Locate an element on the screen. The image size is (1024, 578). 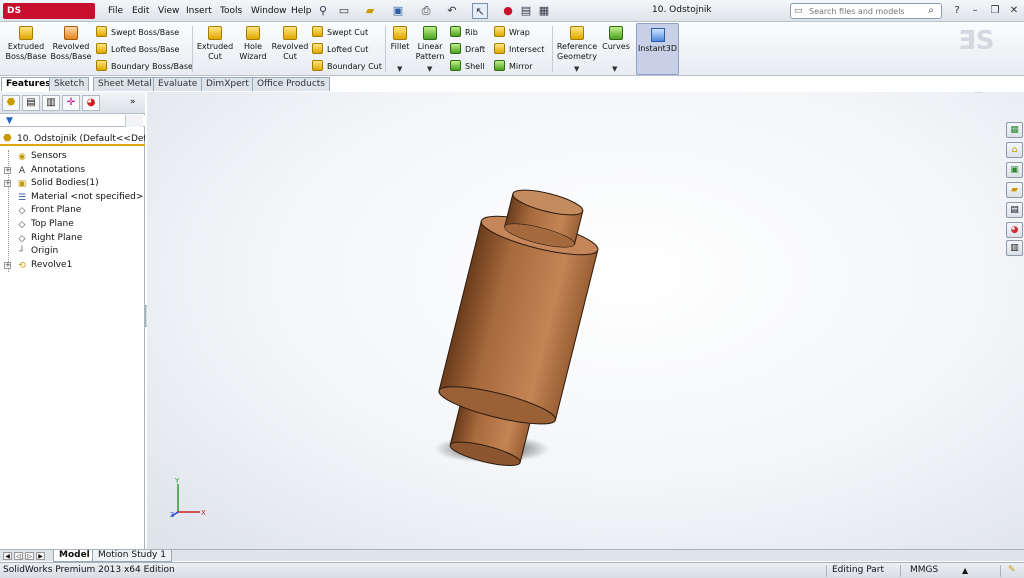
tree-item: ┘ Origin is located at coordinates (72, 252).